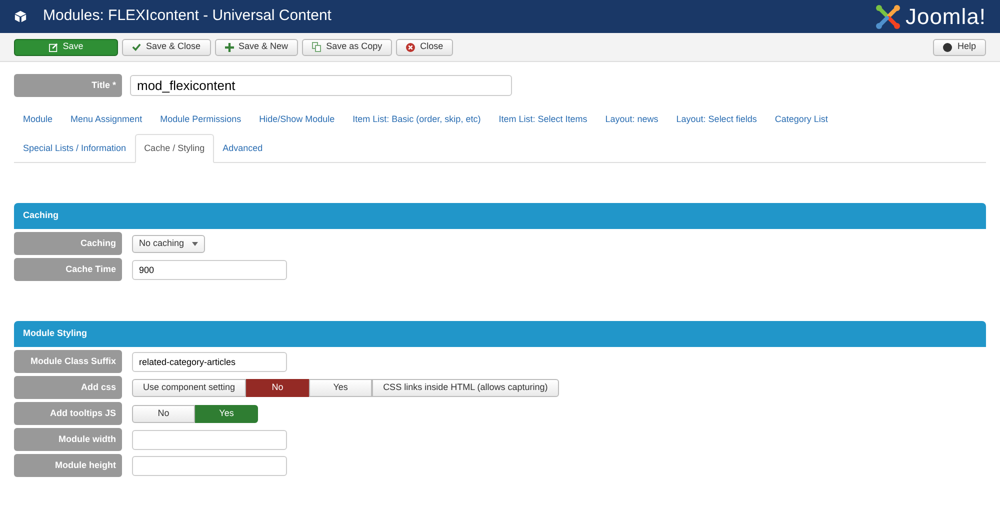 The image size is (1000, 520). I want to click on select-field: No caching, so click(169, 243).